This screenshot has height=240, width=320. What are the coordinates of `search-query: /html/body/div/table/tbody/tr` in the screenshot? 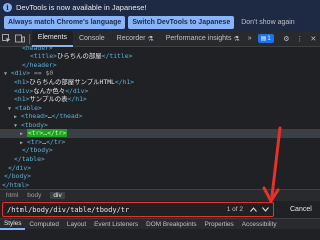 It's located at (68, 209).